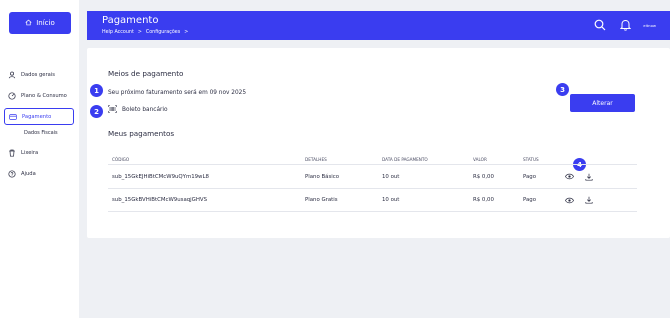 The height and width of the screenshot is (318, 670). I want to click on breadcrumb: Help Account > Configurações >, so click(145, 32).